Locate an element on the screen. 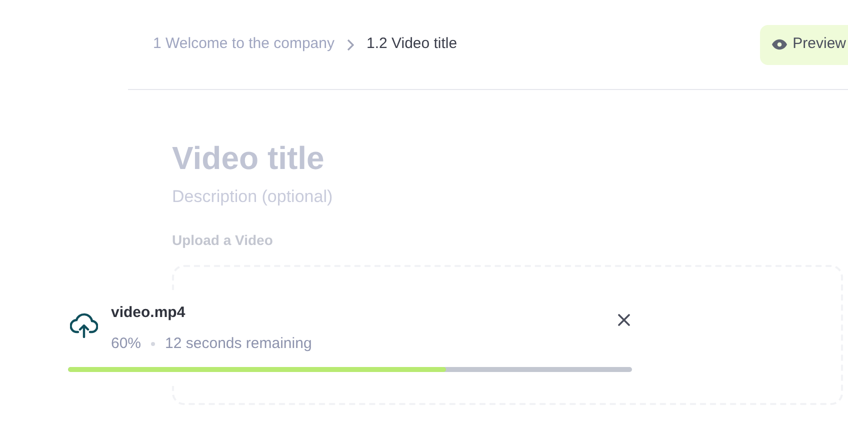 The image size is (848, 426). upload-percent: 60% is located at coordinates (126, 344).